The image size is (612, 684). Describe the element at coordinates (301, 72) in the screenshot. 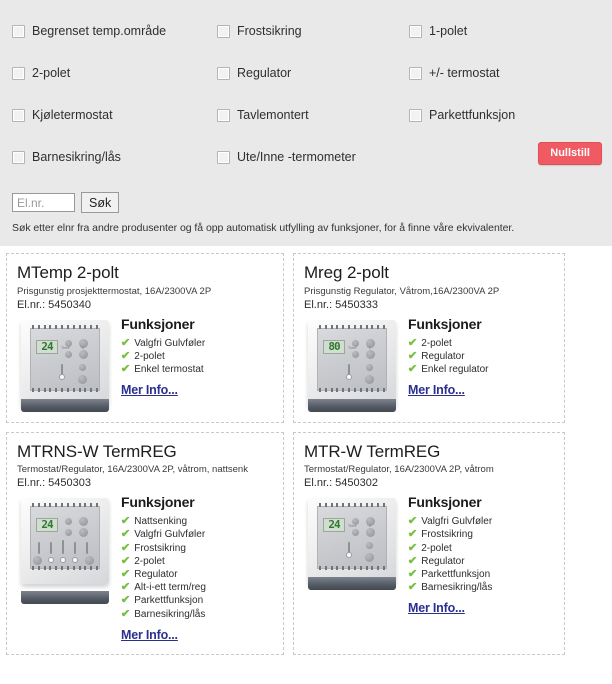

I see `filter-option-regulator: Regulator` at that location.